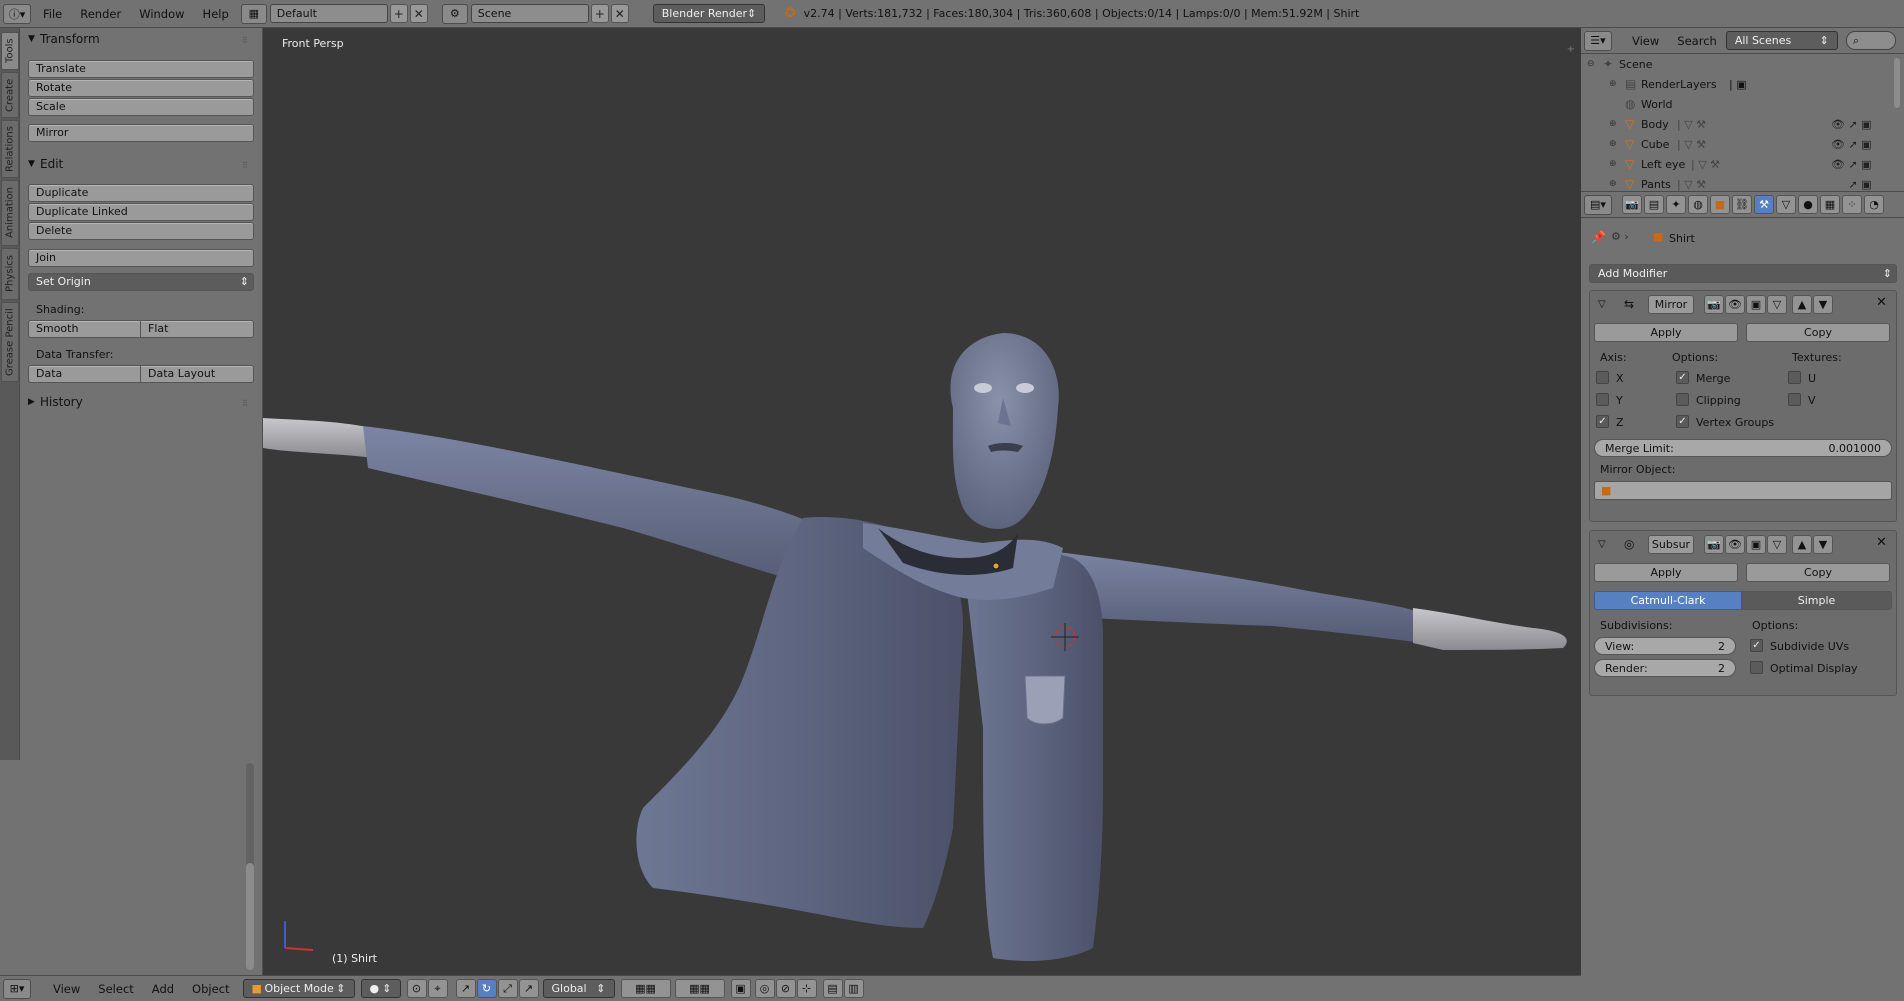 Image resolution: width=1904 pixels, height=1001 pixels. I want to click on vertex-groups-checkbox: ✓, so click(1682, 421).